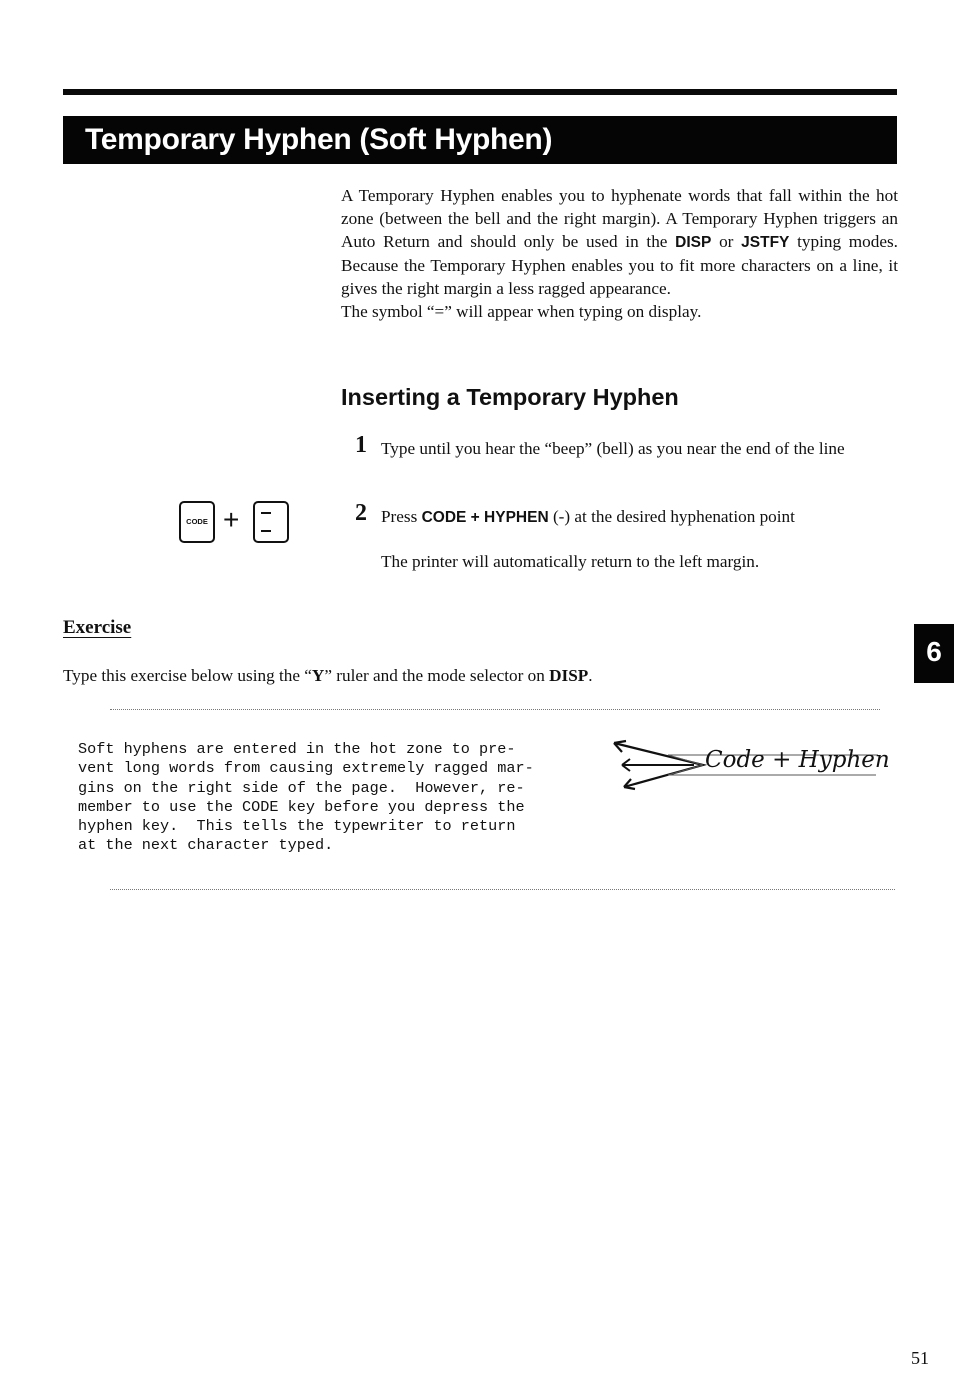 This screenshot has width=954, height=1386. Describe the element at coordinates (485, 517) in the screenshot. I see `key-combo: CODE + HYPHEN` at that location.